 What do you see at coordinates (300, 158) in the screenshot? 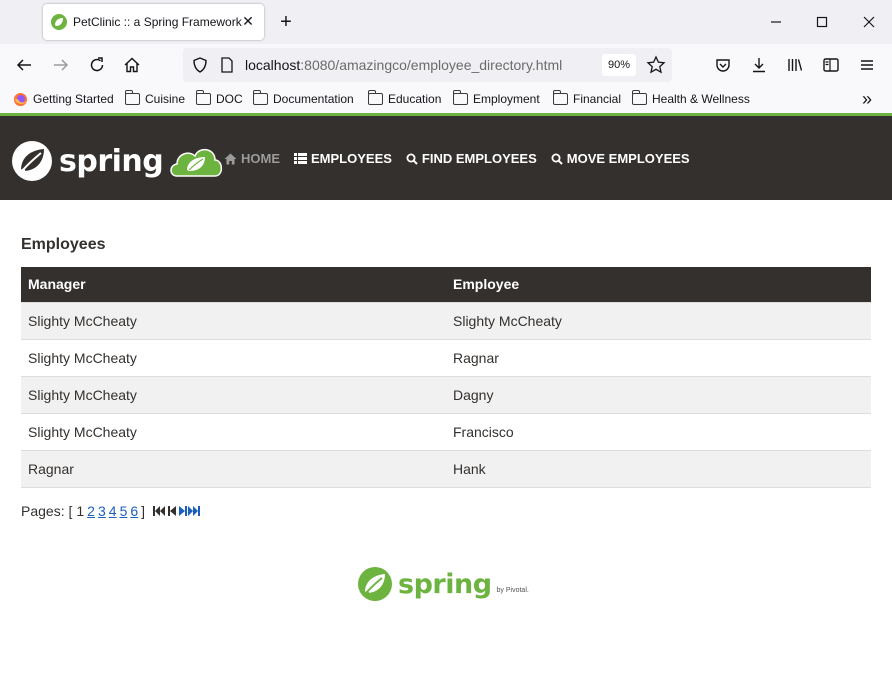
I see `list-icon` at bounding box center [300, 158].